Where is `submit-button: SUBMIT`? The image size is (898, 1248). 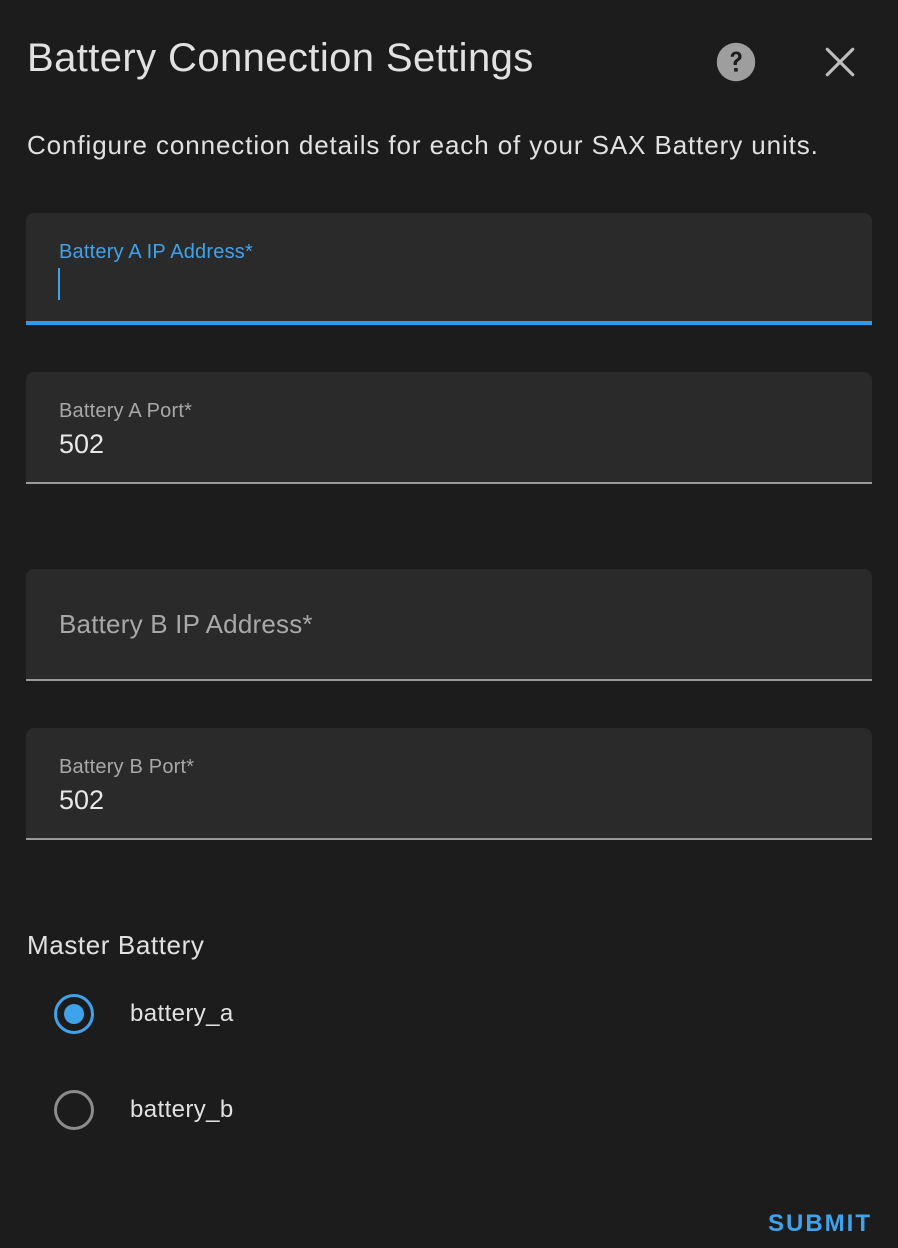 submit-button: SUBMIT is located at coordinates (820, 1224).